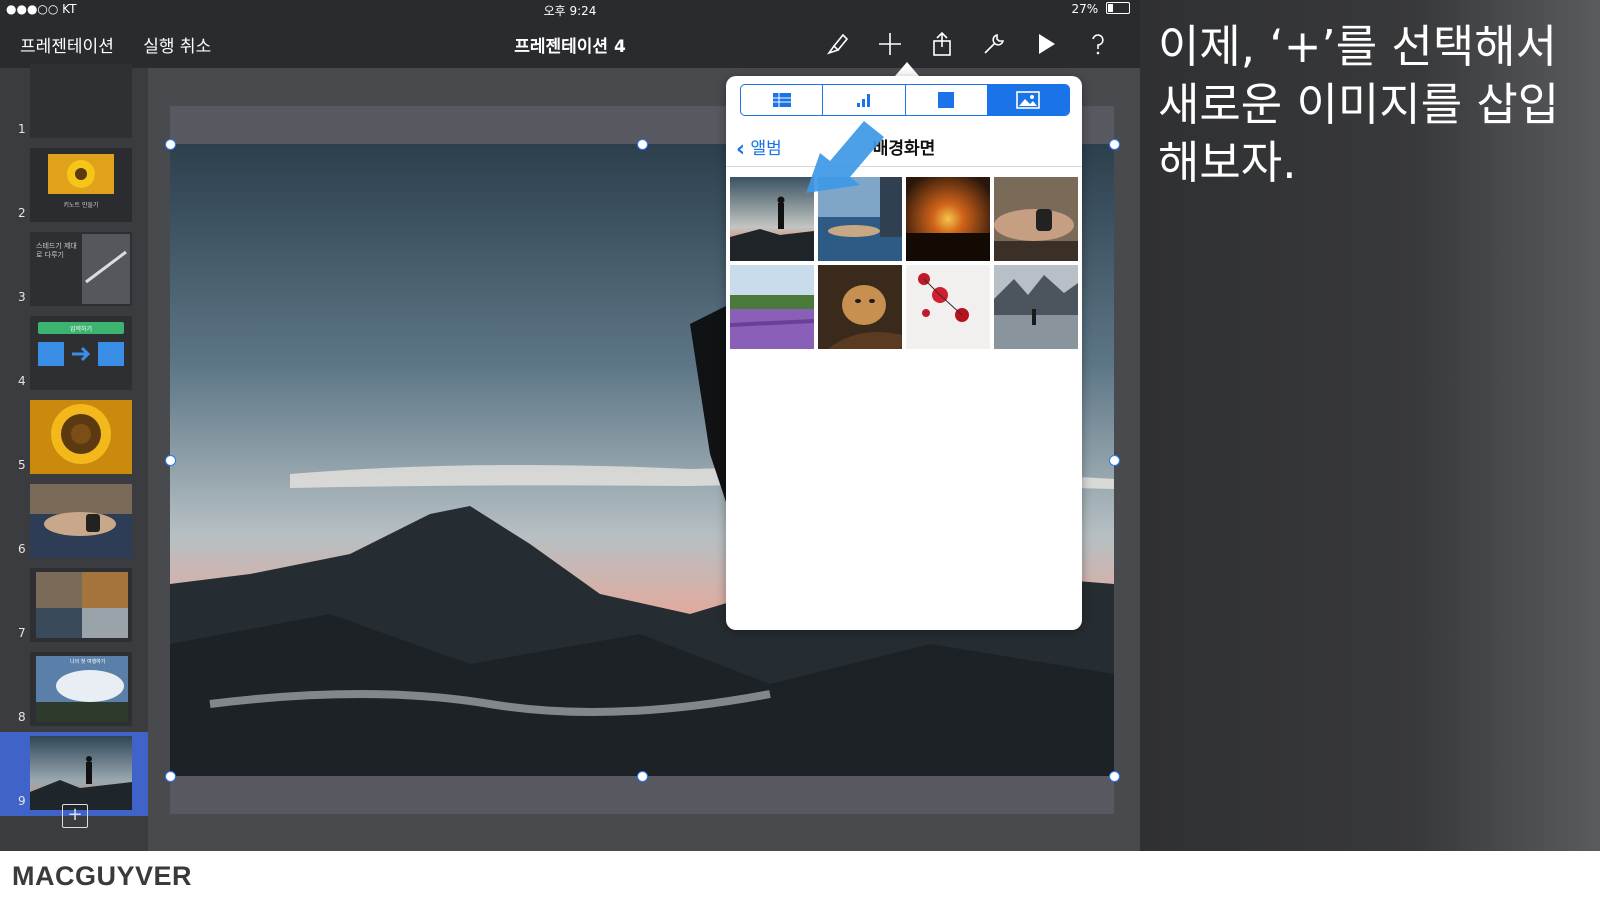 The image size is (1600, 900). I want to click on toolbar-left: 프레젠테이션 실행 취소, so click(127, 44).